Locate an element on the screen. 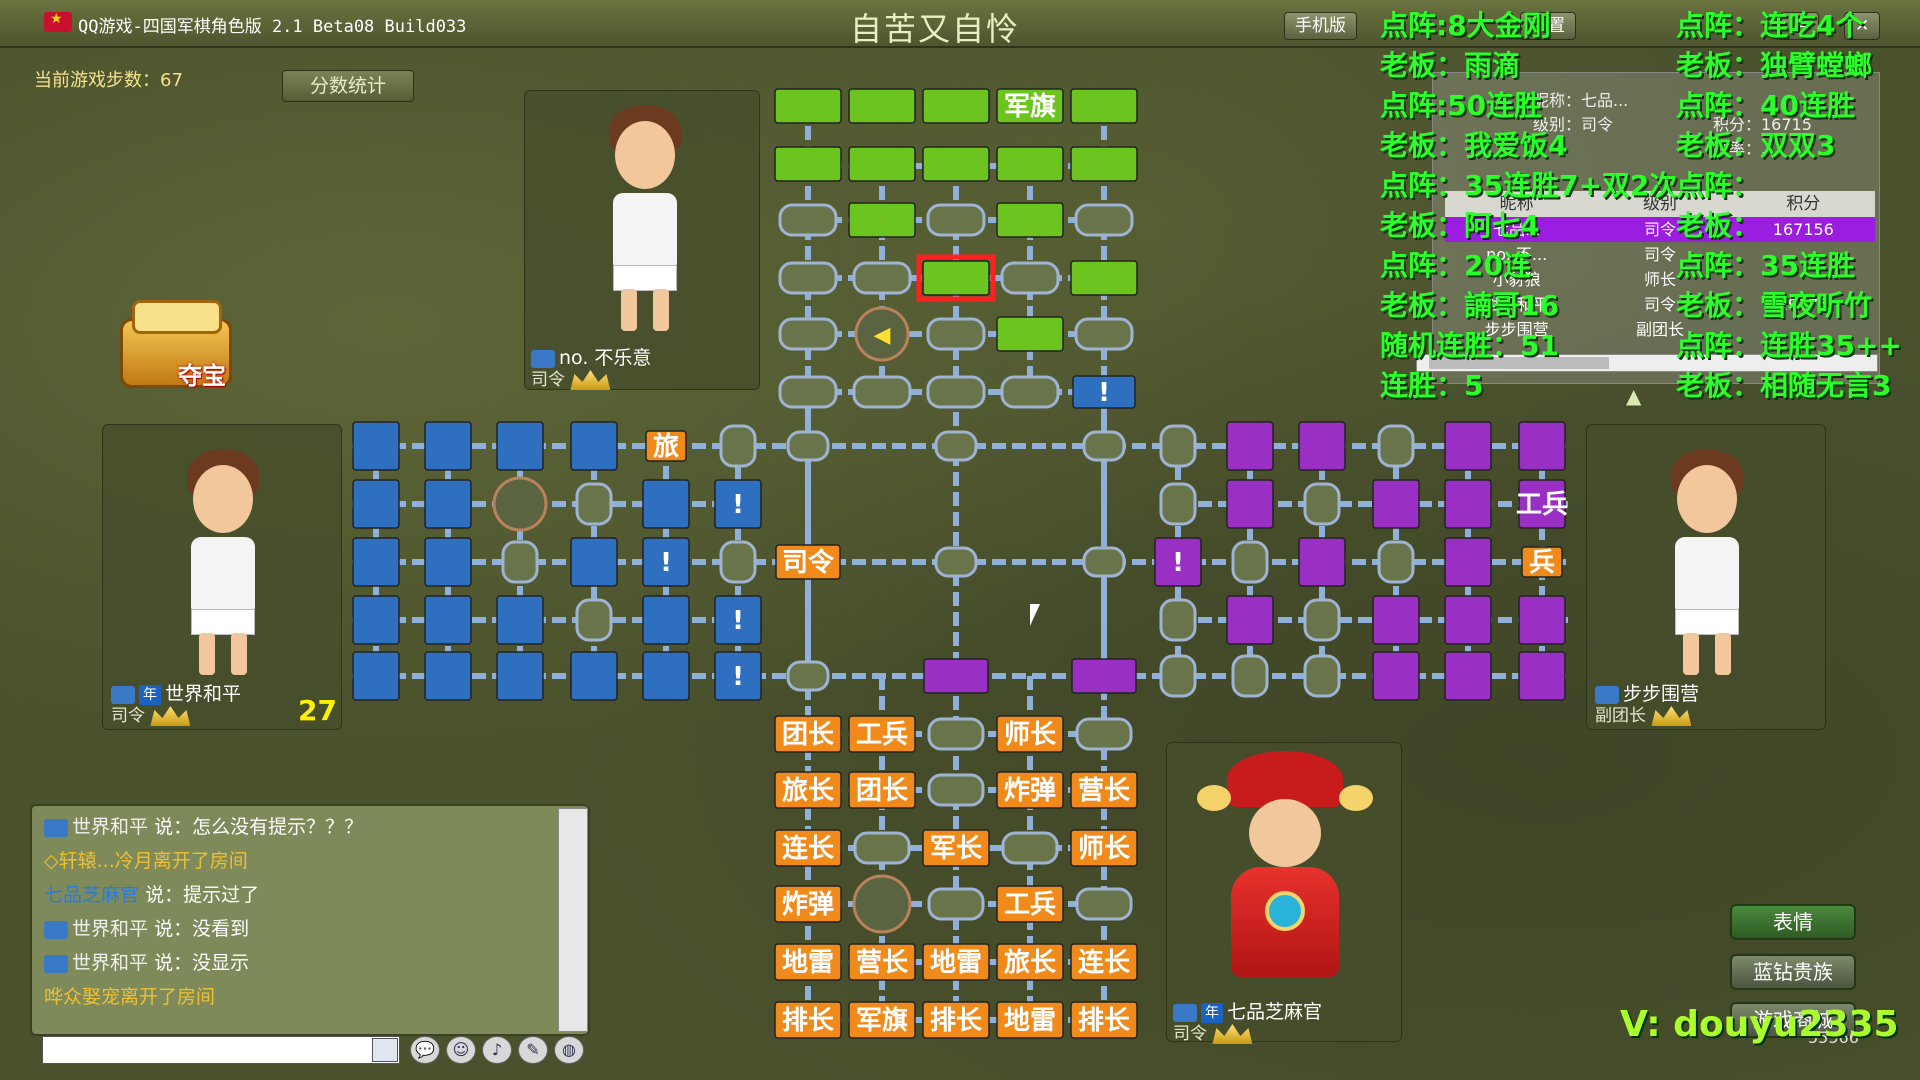 Image resolution: width=1920 pixels, height=1080 pixels. chevron-down-icon is located at coordinates (385, 1050).